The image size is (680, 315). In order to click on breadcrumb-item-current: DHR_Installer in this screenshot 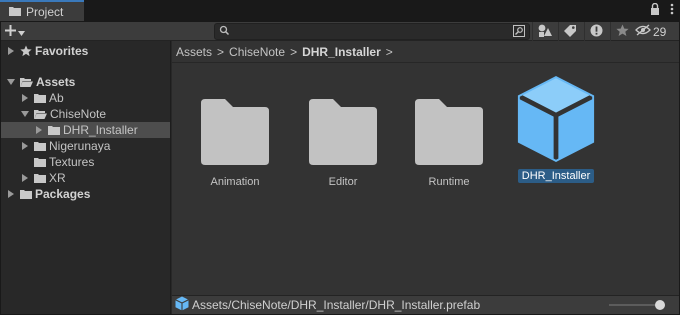, I will do `click(341, 52)`.